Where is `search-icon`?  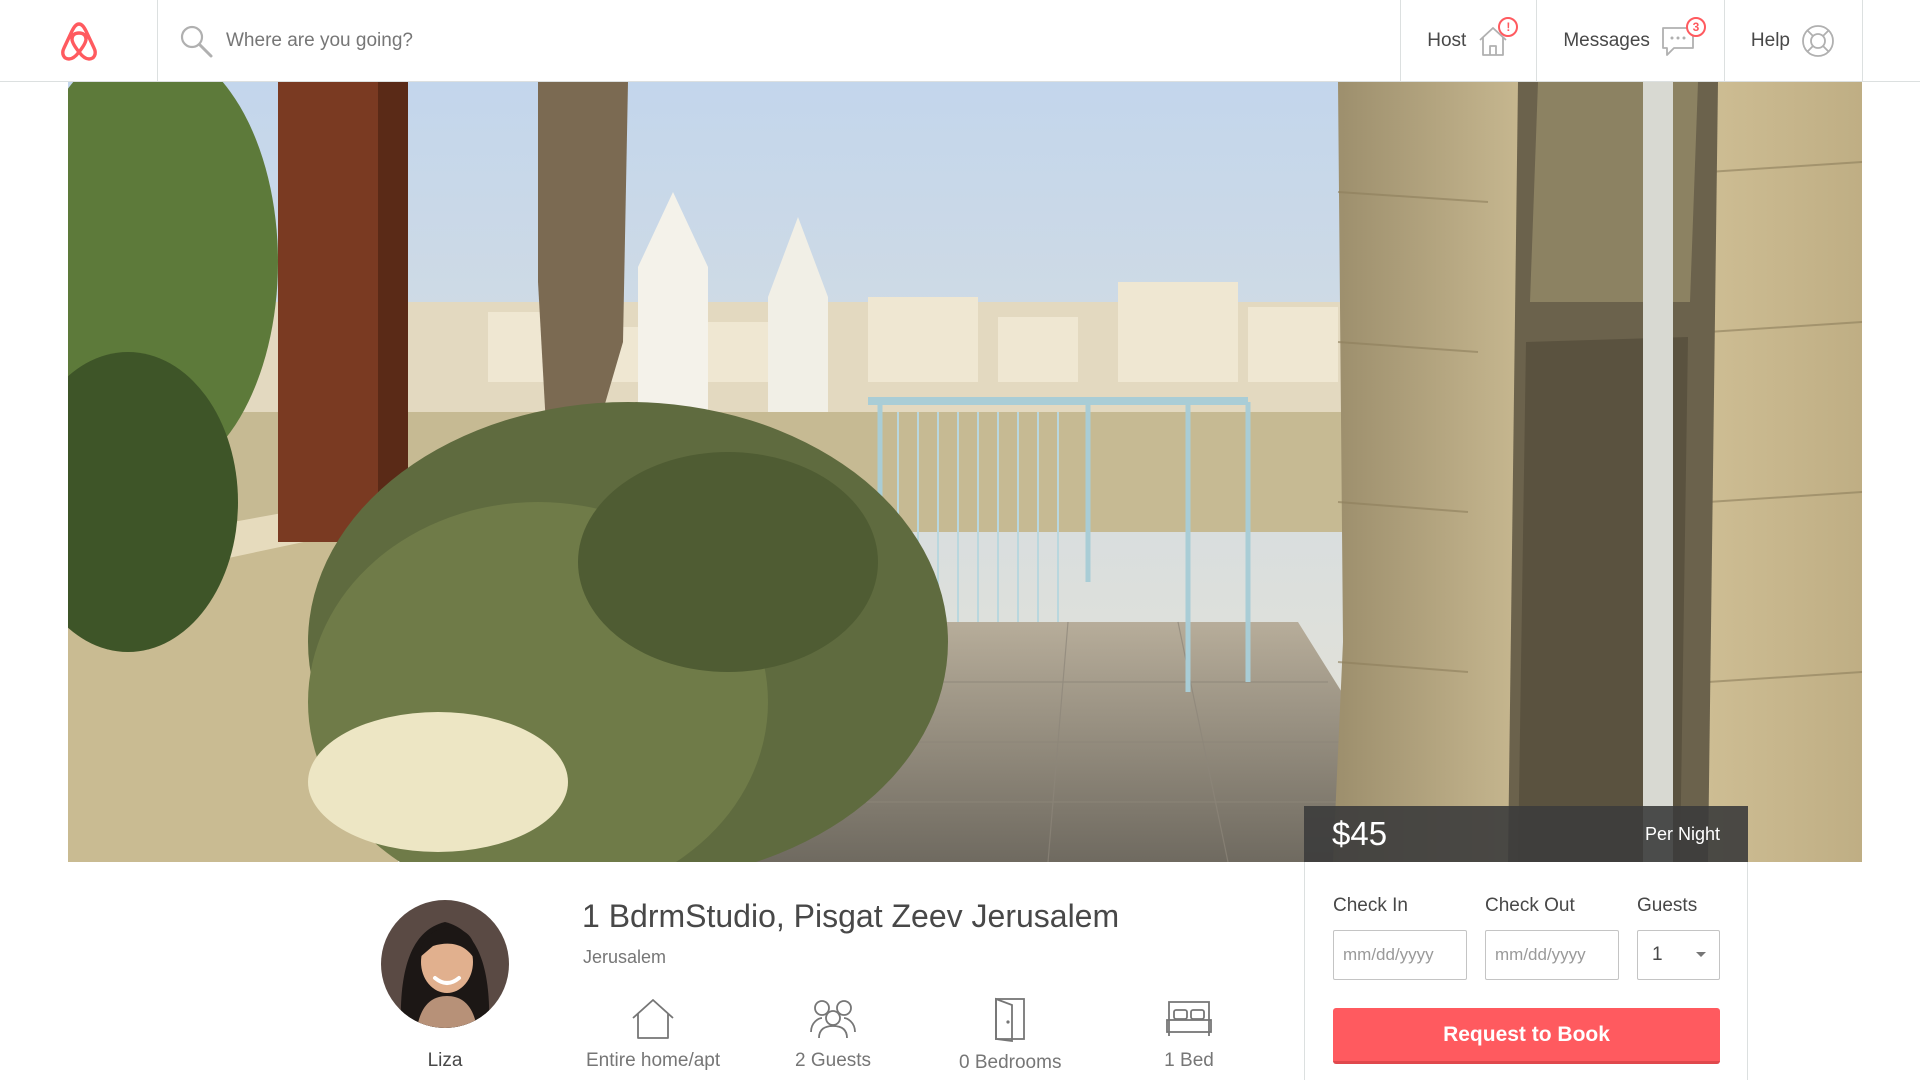 search-icon is located at coordinates (196, 41).